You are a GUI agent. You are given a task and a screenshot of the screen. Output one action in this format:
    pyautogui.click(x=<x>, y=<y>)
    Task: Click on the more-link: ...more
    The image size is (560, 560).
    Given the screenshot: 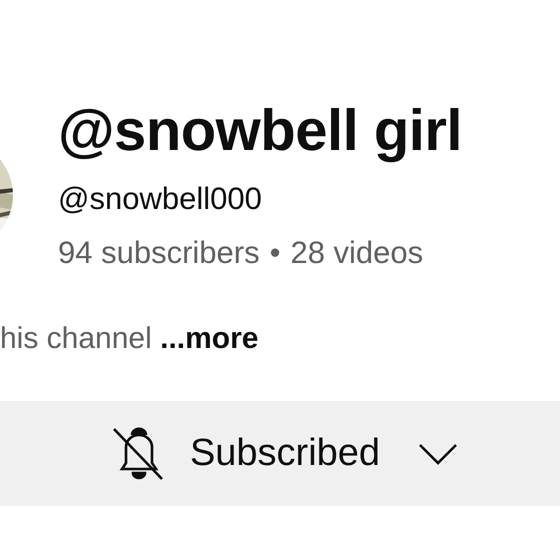 What is the action you would take?
    pyautogui.click(x=209, y=338)
    